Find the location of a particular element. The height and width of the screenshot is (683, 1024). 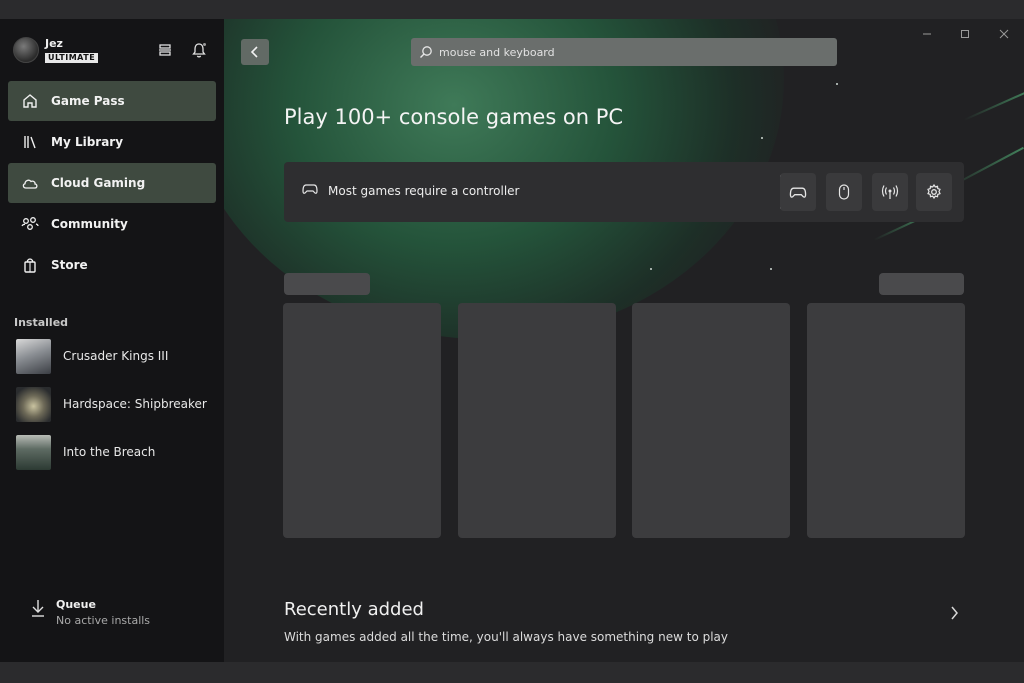

minimize-icon is located at coordinates (927, 34).